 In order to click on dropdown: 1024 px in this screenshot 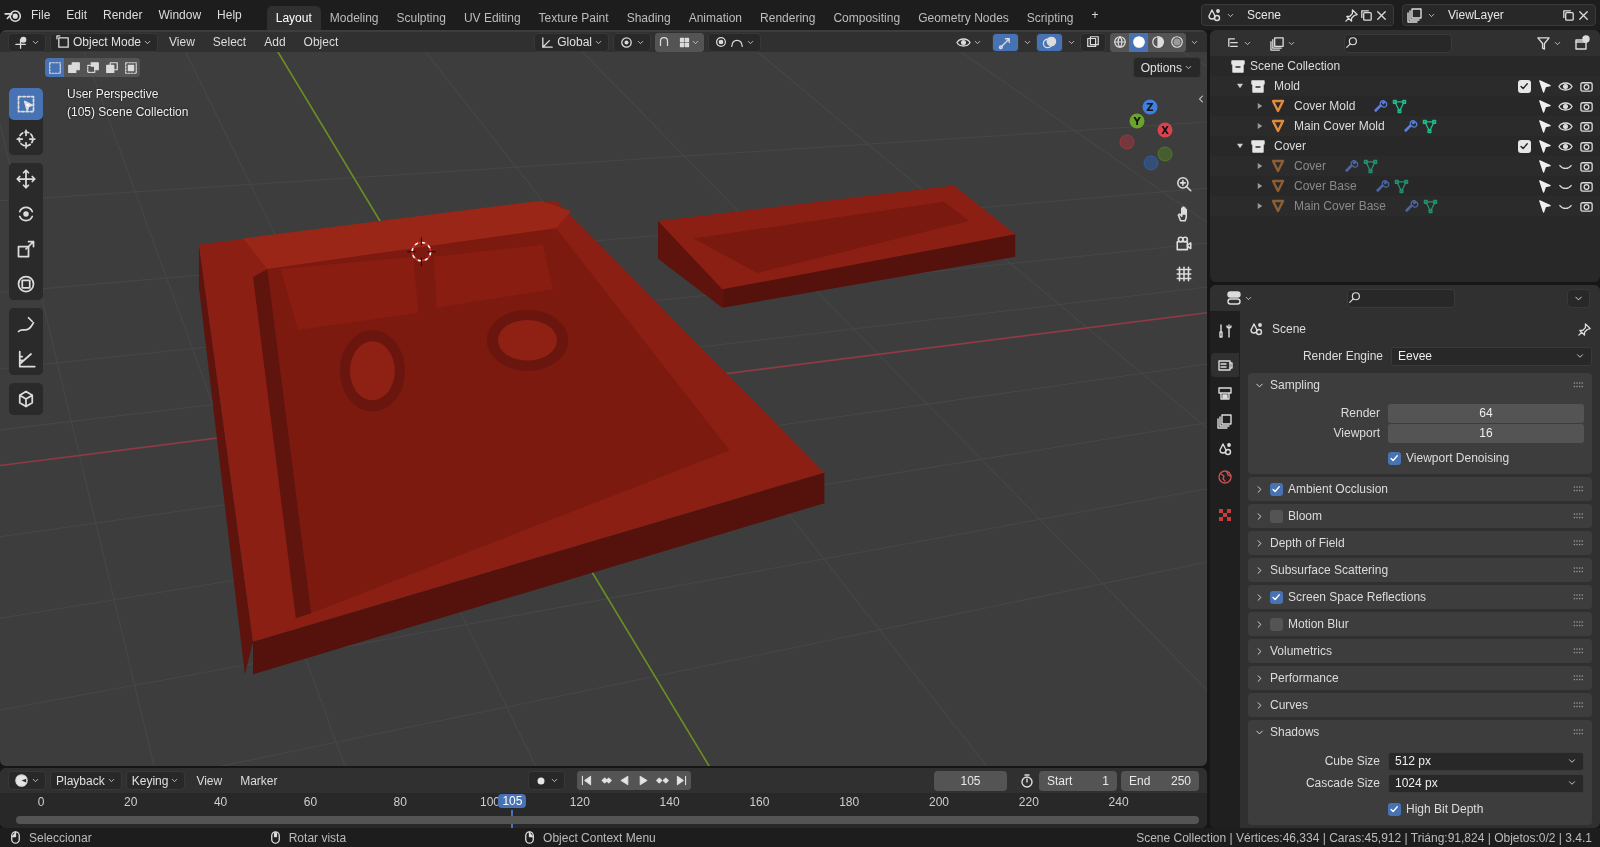, I will do `click(1486, 783)`.